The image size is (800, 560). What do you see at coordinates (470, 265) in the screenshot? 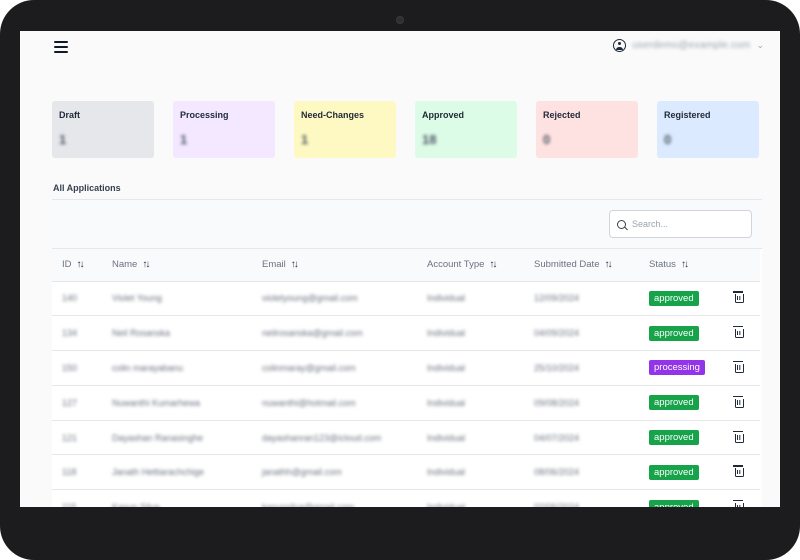
I see `column-header-account-type: Account Type ↑↓` at bounding box center [470, 265].